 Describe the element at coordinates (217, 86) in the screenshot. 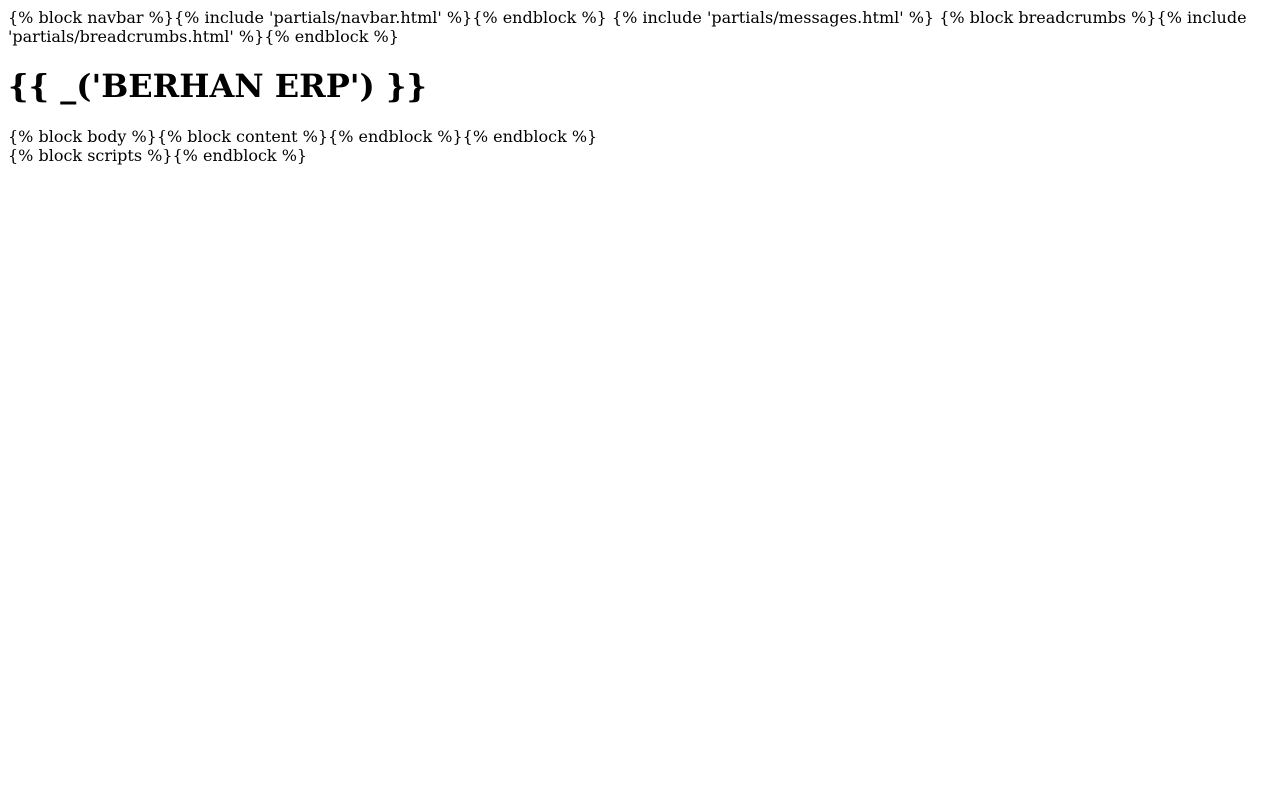

I see `page-title: {{ _('BERHAN ERP') }}` at that location.